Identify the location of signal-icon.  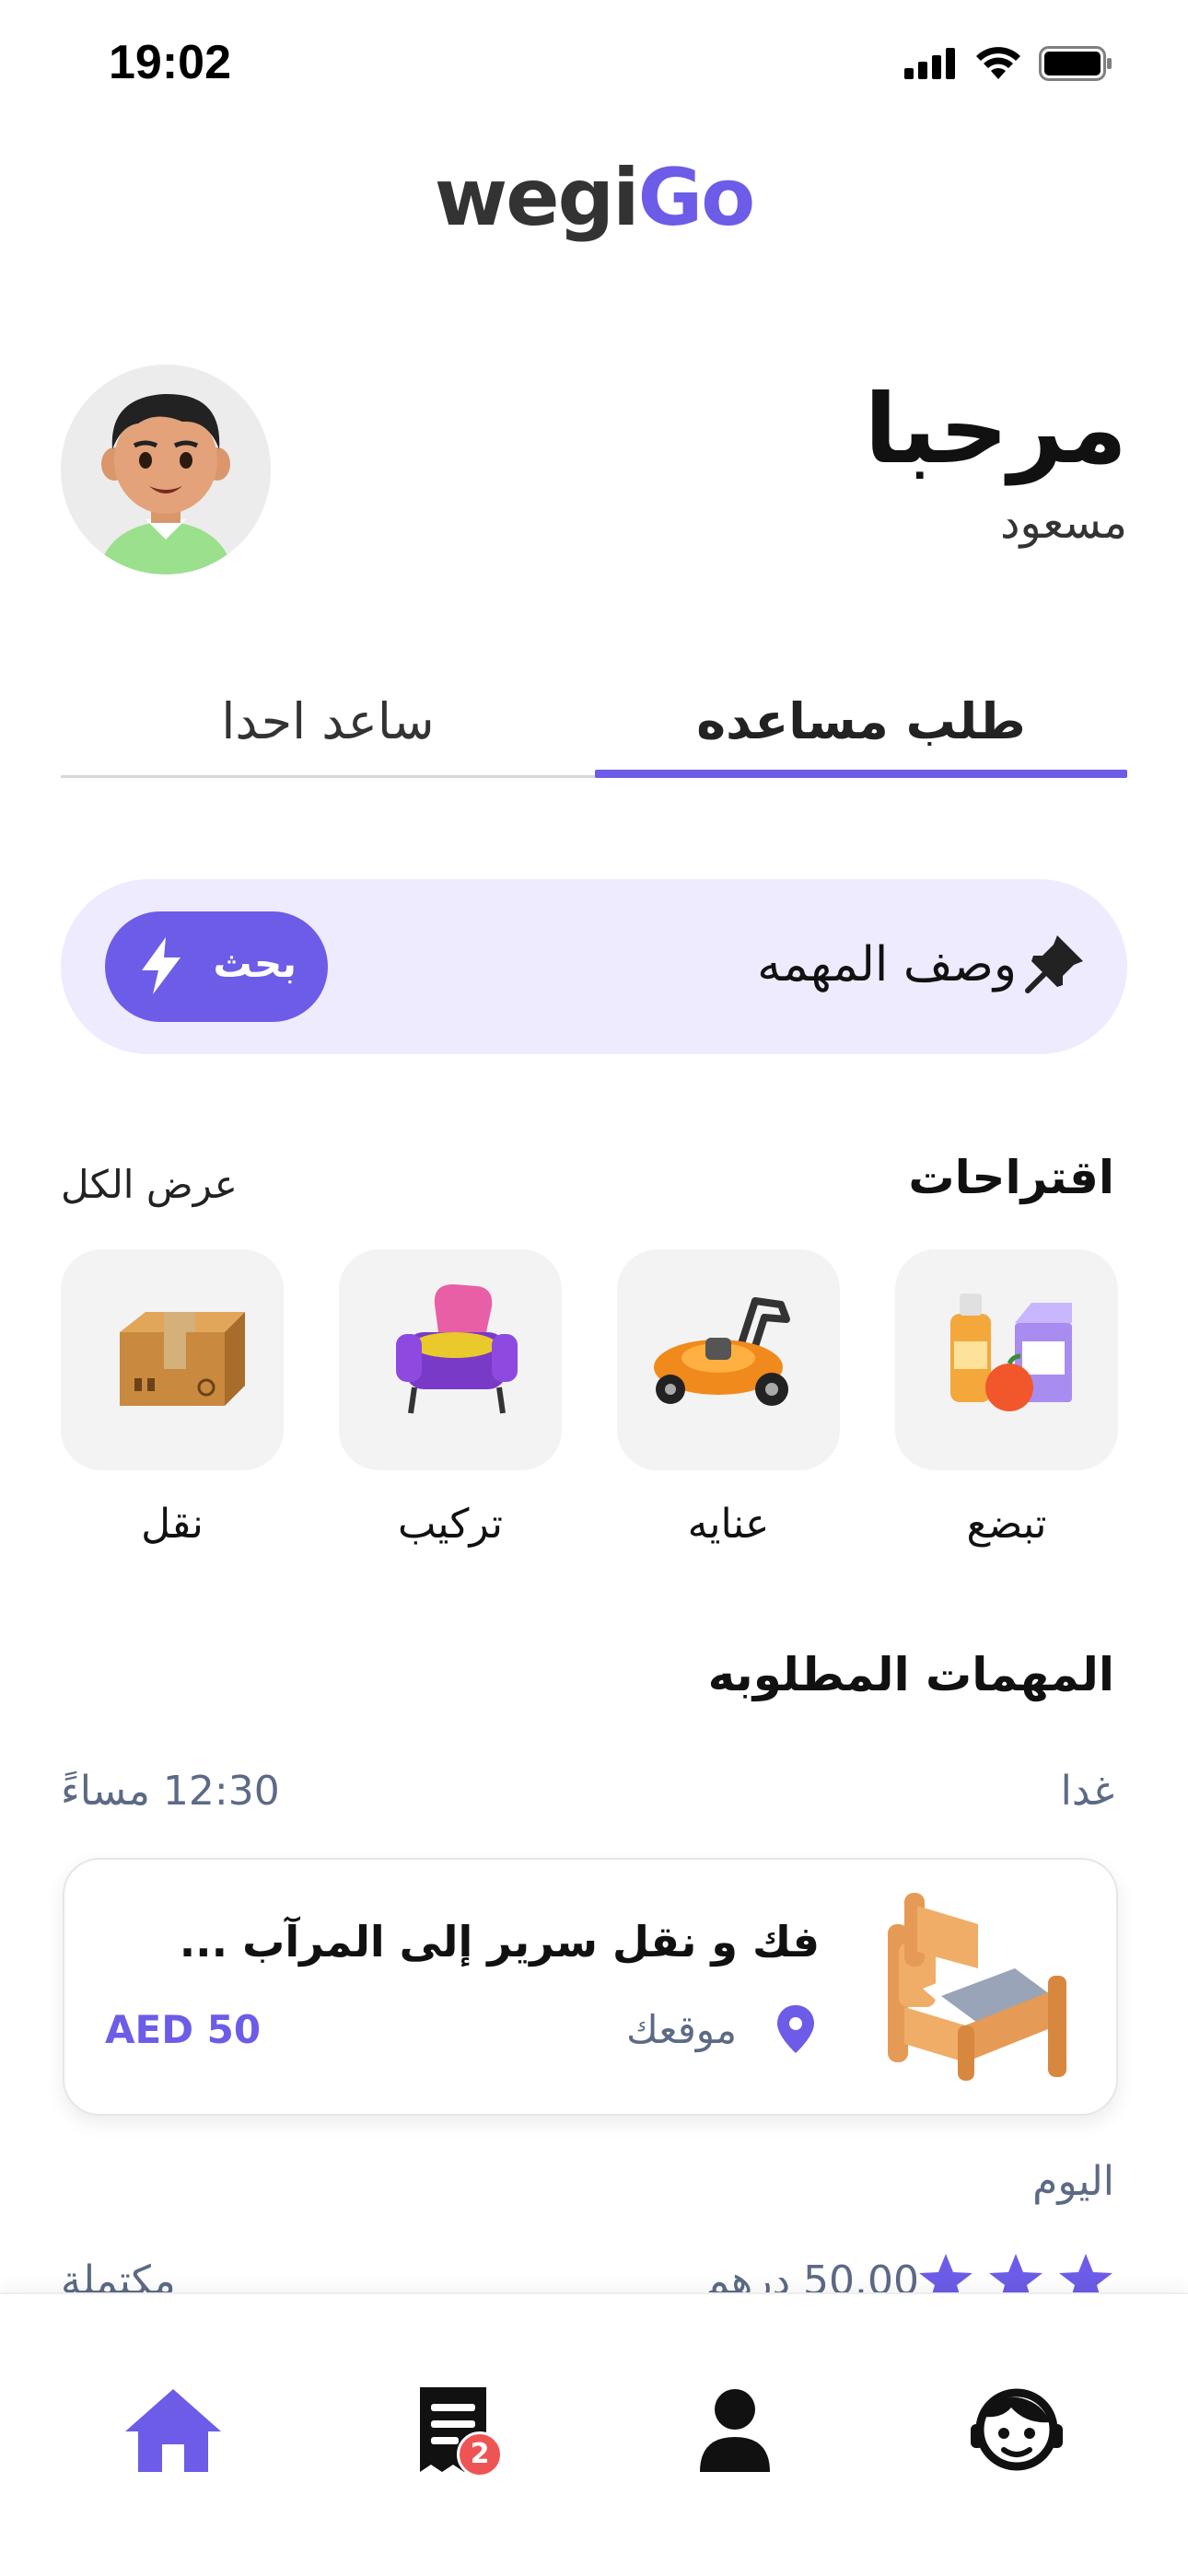
(929, 63).